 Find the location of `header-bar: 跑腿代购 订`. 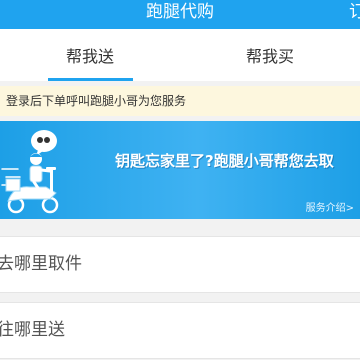

header-bar: 跑腿代购 订 is located at coordinates (180, 14).